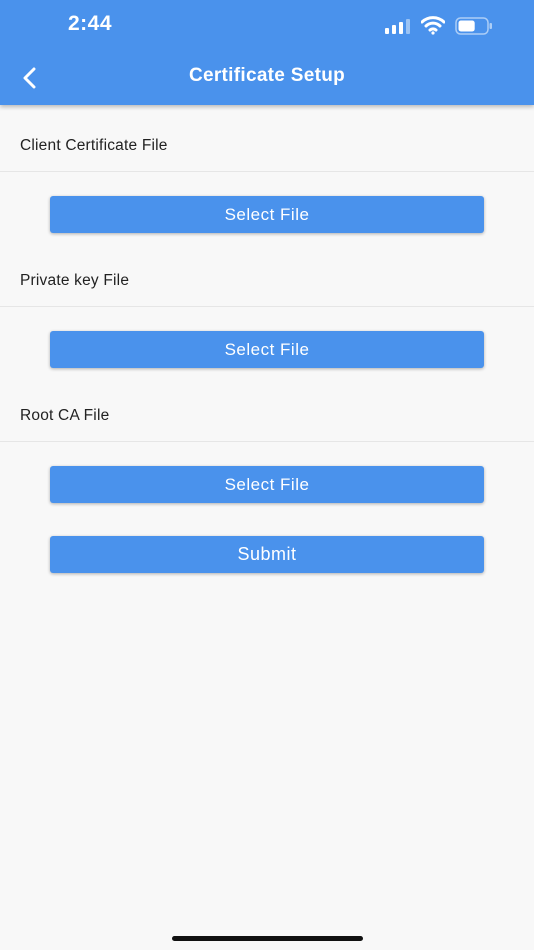 The height and width of the screenshot is (950, 534). What do you see at coordinates (267, 75) in the screenshot?
I see `page-title: Certificate Setup` at bounding box center [267, 75].